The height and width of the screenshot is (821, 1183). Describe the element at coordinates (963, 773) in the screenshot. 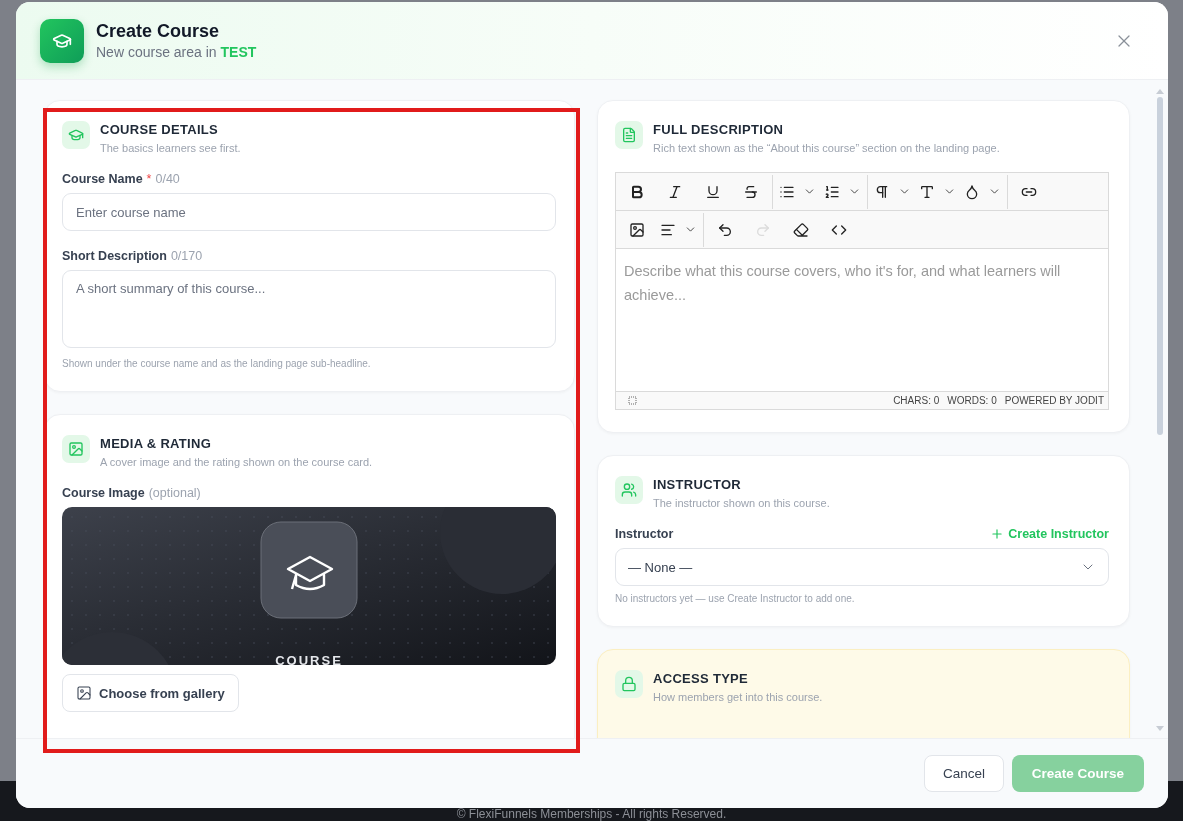

I see `cancel-button: Cancel` at that location.